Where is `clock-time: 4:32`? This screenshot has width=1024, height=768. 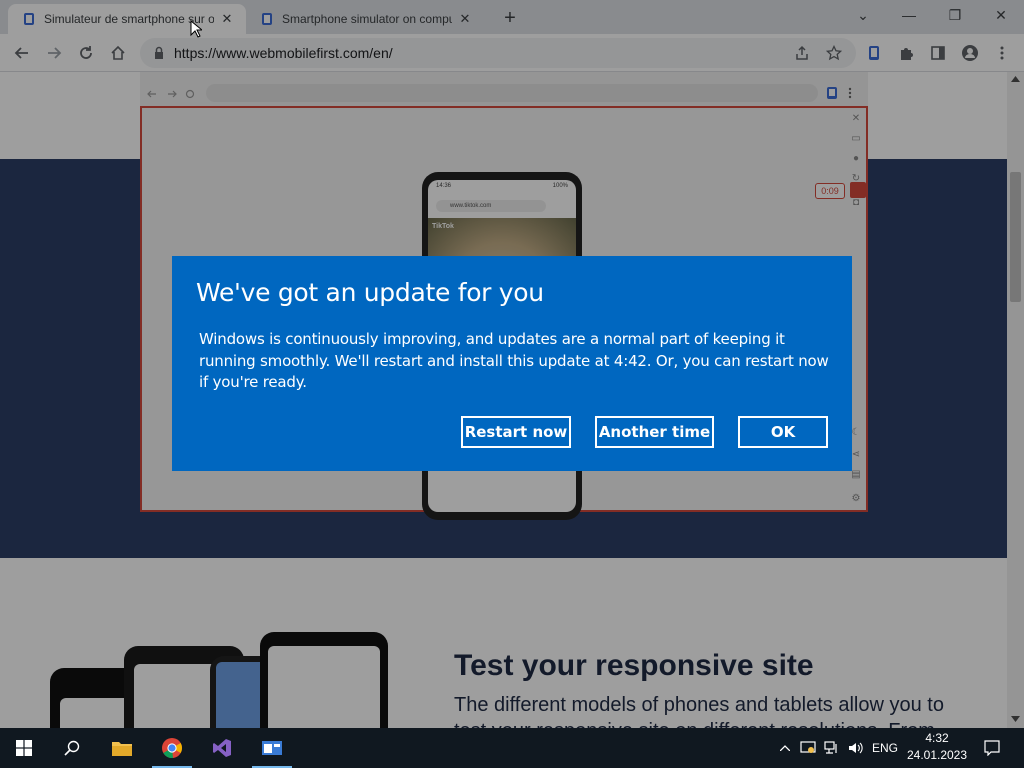
clock-time: 4:32 is located at coordinates (937, 738).